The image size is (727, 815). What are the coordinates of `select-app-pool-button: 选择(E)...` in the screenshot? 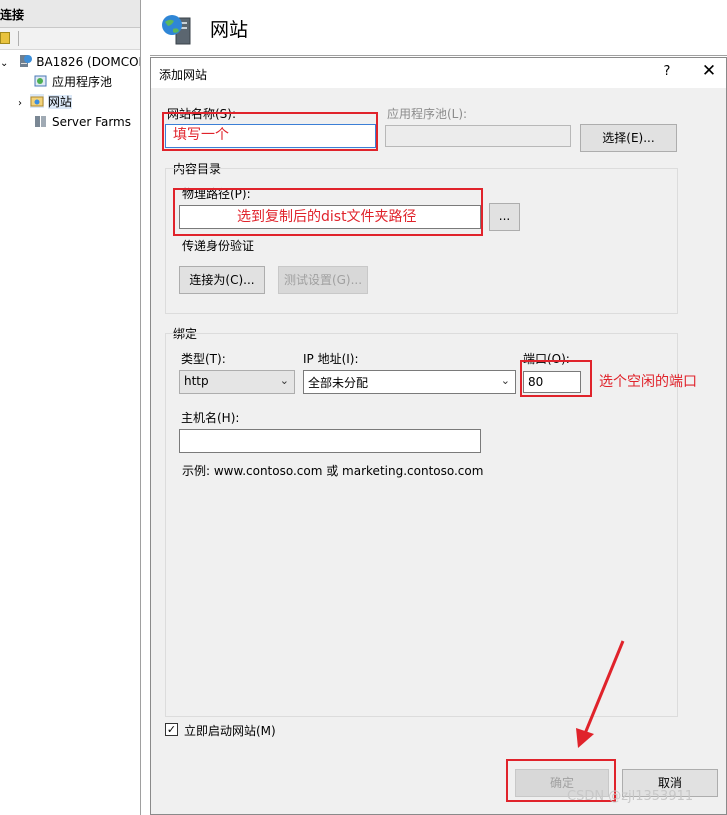 It's located at (628, 138).